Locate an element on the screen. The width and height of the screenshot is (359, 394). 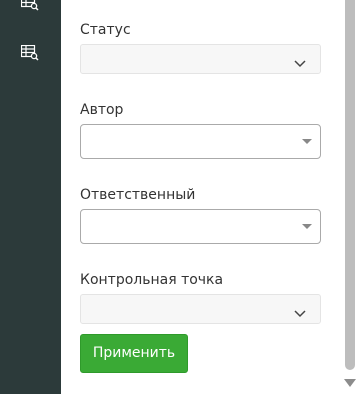
author-select is located at coordinates (200, 141).